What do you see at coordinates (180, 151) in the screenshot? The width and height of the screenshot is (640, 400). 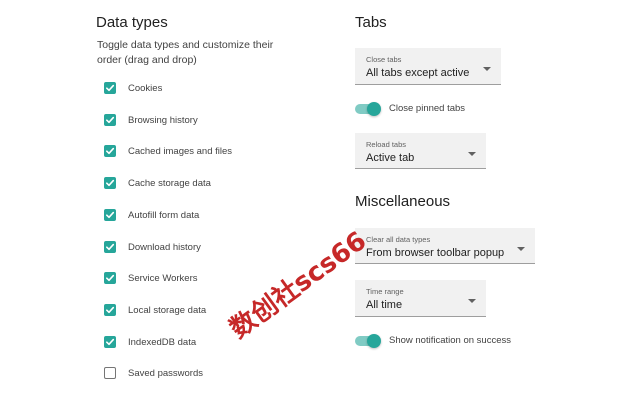 I see `data-type-label: Cached images and files` at bounding box center [180, 151].